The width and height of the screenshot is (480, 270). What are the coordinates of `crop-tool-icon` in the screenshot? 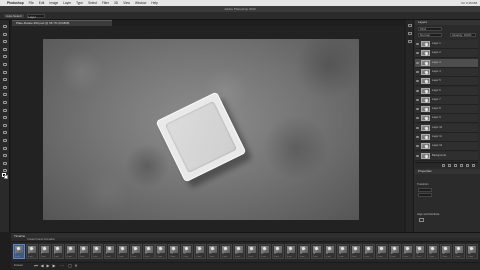 It's located at (5, 56).